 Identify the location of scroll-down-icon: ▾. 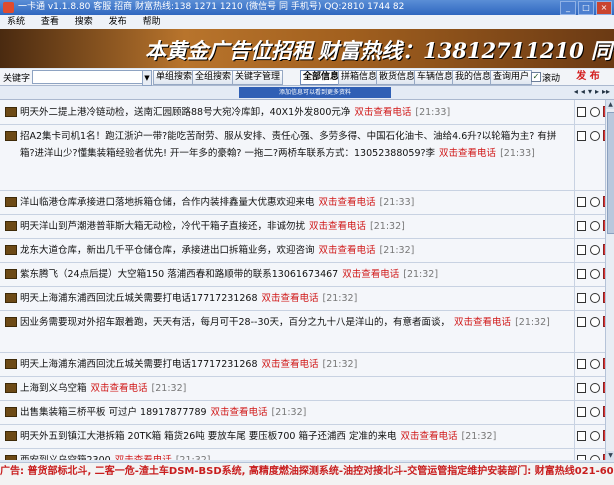
(590, 91).